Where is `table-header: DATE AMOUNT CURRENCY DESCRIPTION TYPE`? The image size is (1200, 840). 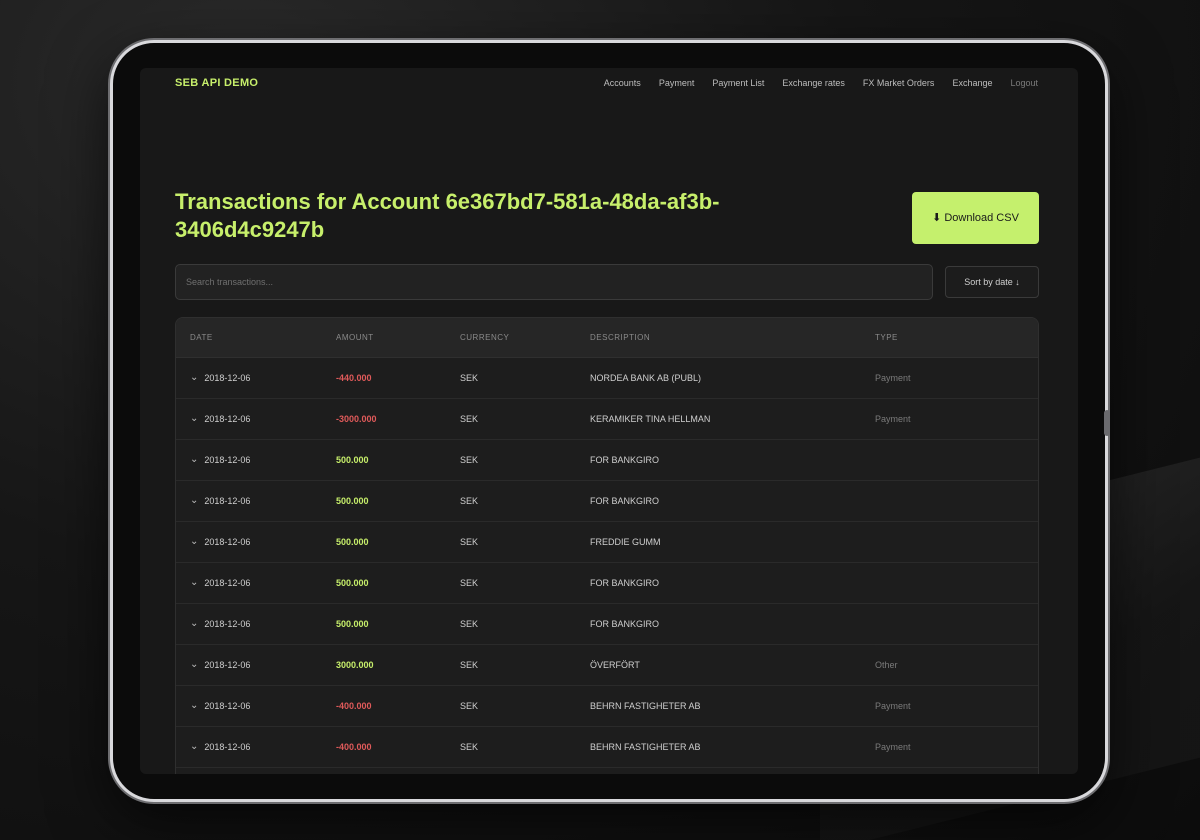
table-header: DATE AMOUNT CURRENCY DESCRIPTION TYPE is located at coordinates (607, 338).